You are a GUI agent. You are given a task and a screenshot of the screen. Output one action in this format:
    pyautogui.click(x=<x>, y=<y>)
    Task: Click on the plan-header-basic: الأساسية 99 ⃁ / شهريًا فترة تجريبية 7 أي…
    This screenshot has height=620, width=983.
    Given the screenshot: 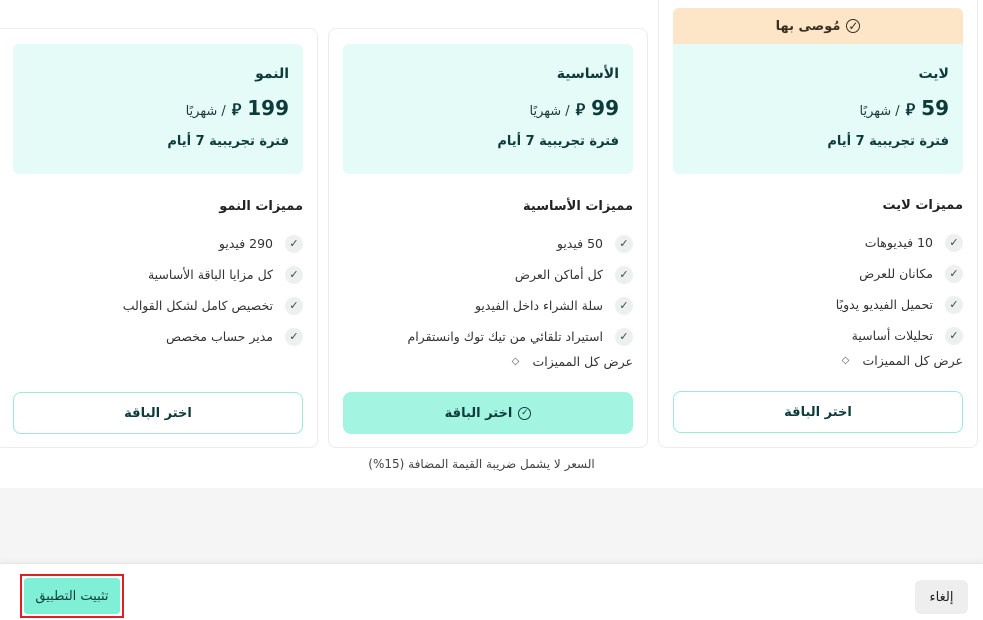 What is the action you would take?
    pyautogui.click(x=488, y=109)
    